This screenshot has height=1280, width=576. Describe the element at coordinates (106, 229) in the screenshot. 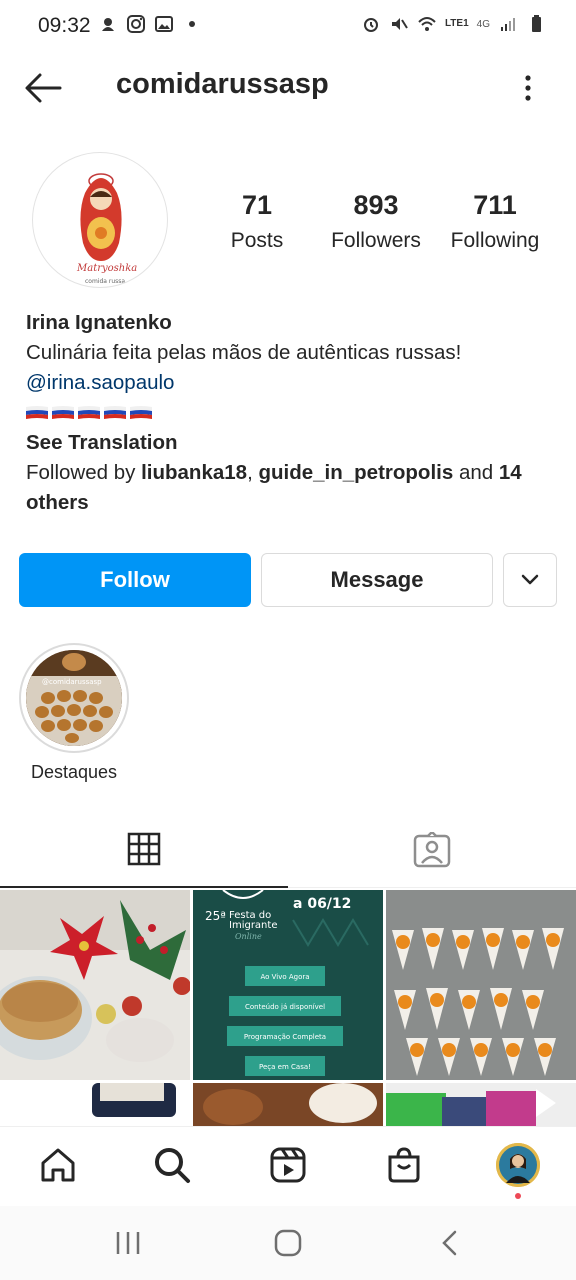

I see `matryoshka-logo-icon: Matryoshka comida russa` at that location.